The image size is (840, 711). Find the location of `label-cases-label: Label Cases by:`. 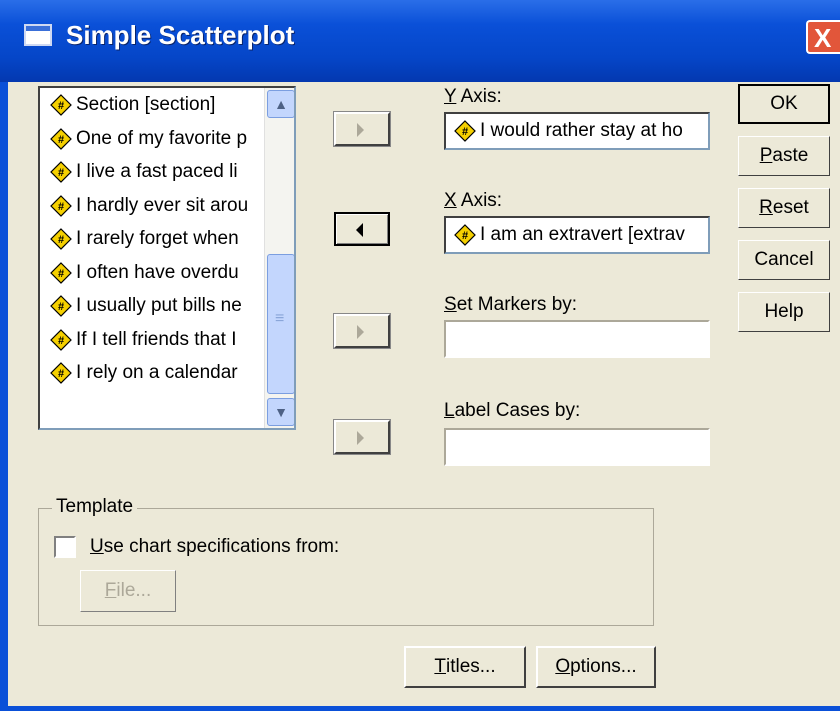

label-cases-label: Label Cases by: is located at coordinates (512, 410).